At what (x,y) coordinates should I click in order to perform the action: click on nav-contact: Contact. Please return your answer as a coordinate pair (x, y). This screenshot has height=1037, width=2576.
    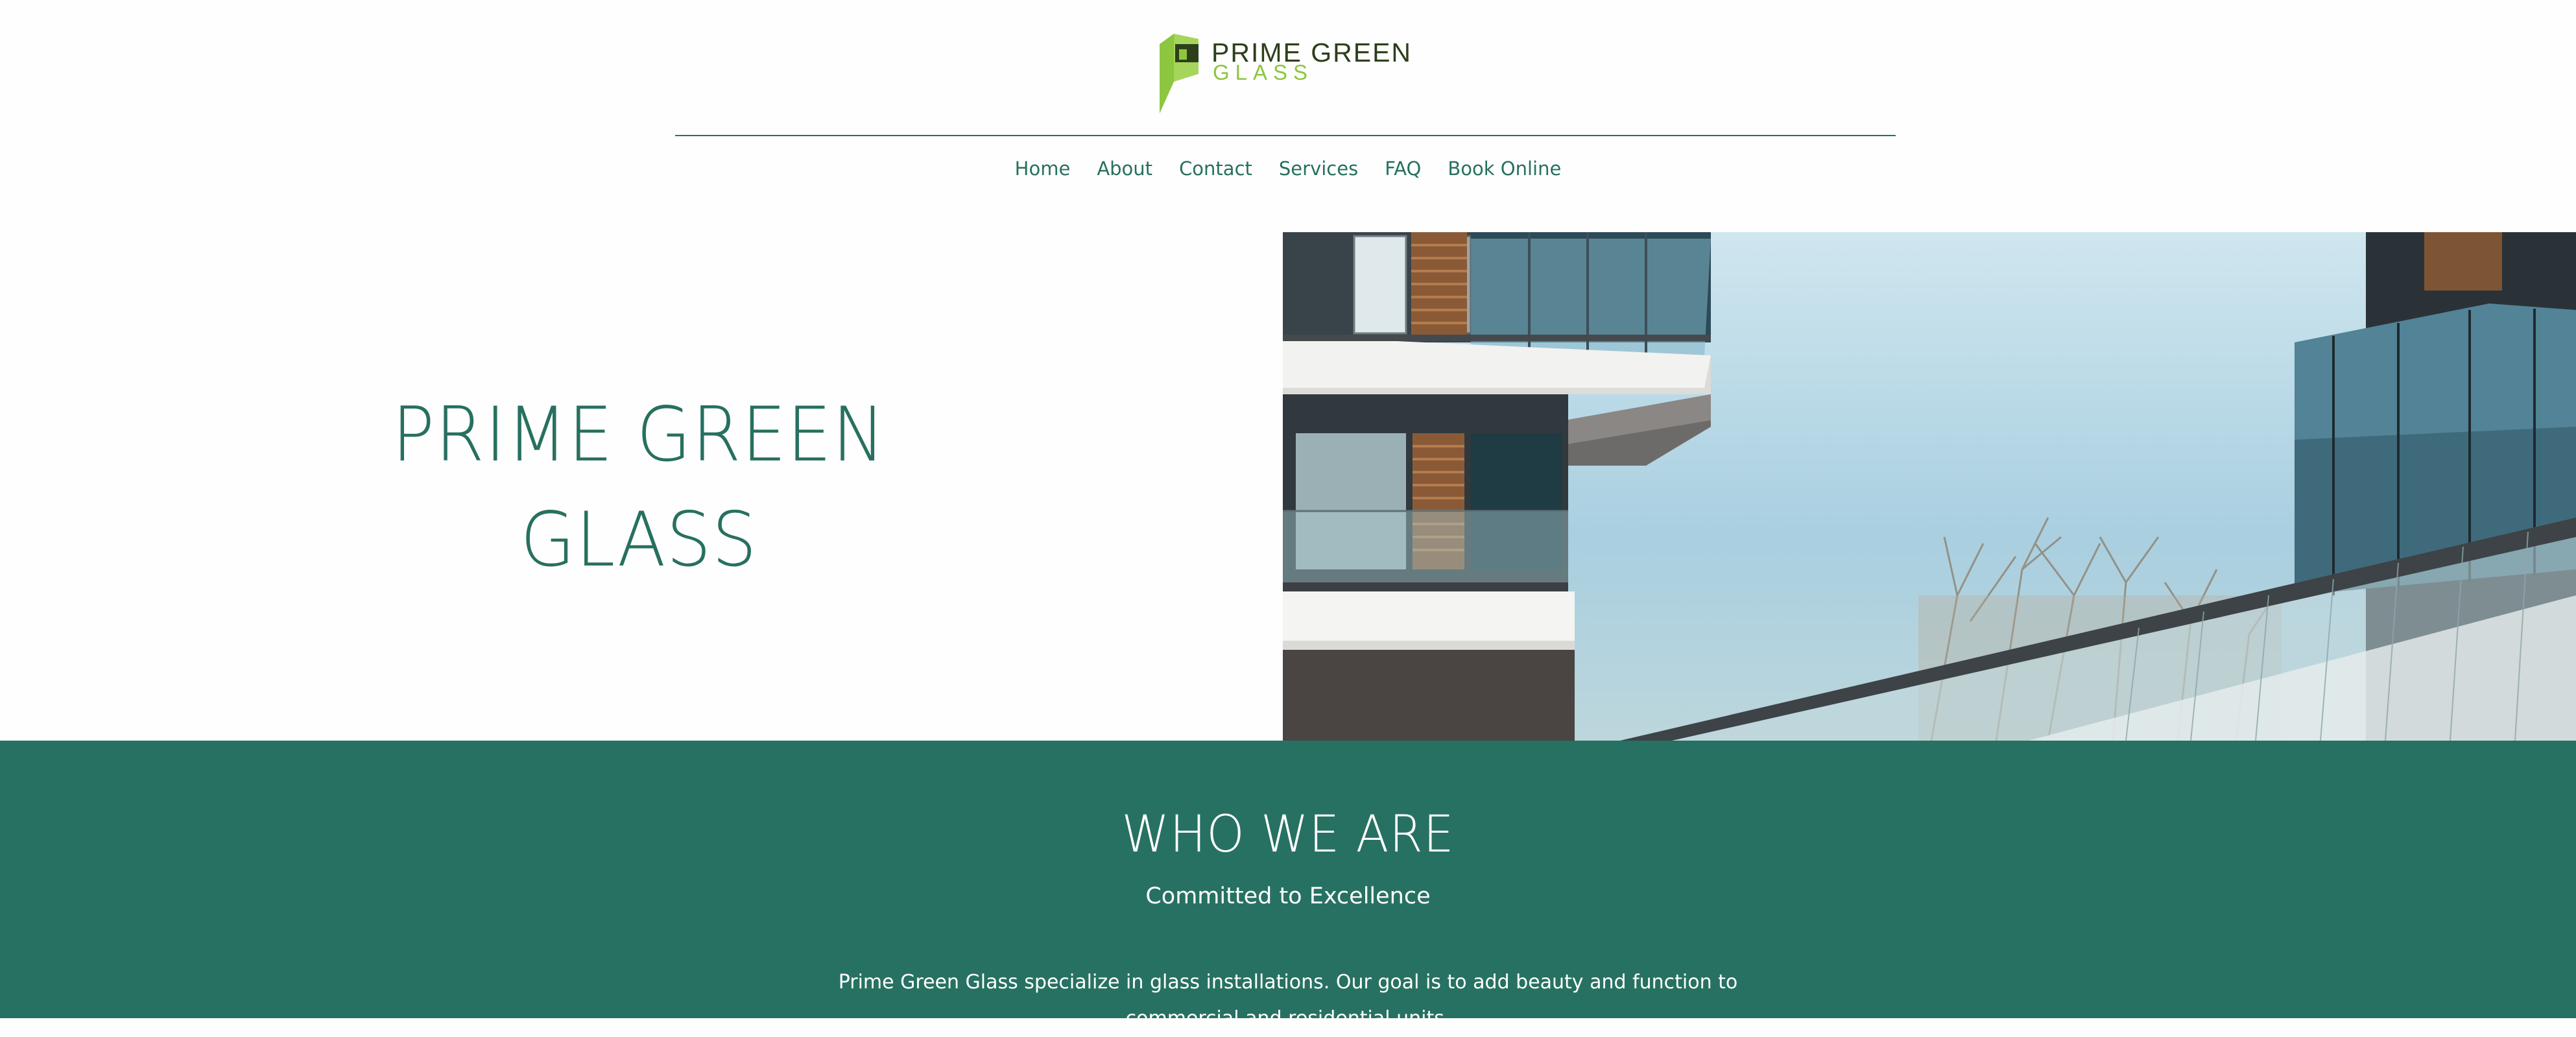
    Looking at the image, I should click on (1215, 169).